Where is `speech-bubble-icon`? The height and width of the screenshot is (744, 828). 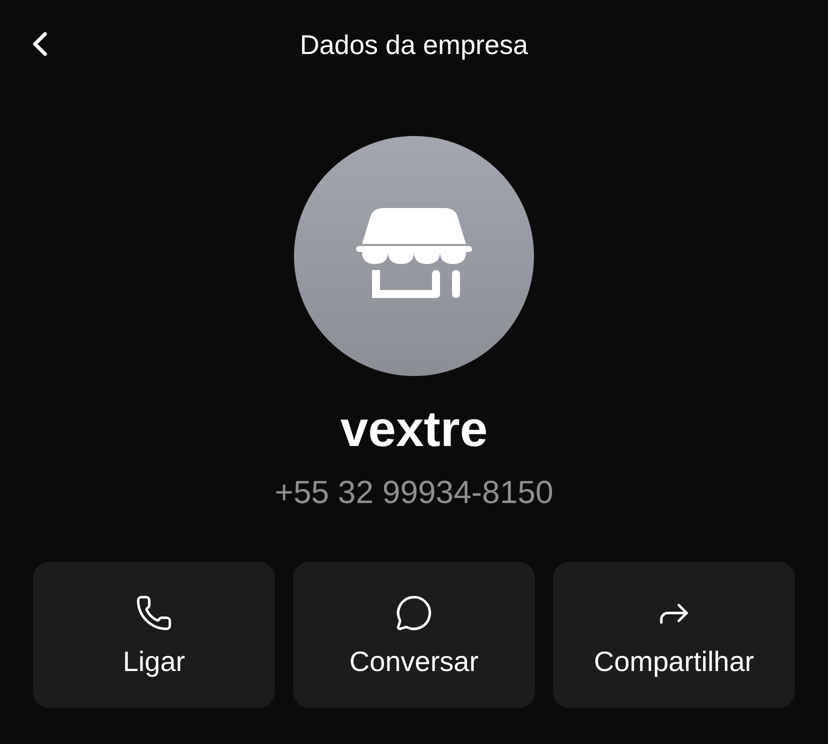 speech-bubble-icon is located at coordinates (414, 613).